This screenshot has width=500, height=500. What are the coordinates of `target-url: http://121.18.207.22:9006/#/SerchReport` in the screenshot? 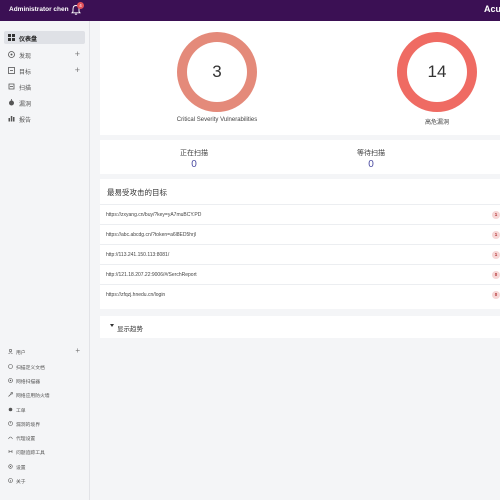 It's located at (151, 275).